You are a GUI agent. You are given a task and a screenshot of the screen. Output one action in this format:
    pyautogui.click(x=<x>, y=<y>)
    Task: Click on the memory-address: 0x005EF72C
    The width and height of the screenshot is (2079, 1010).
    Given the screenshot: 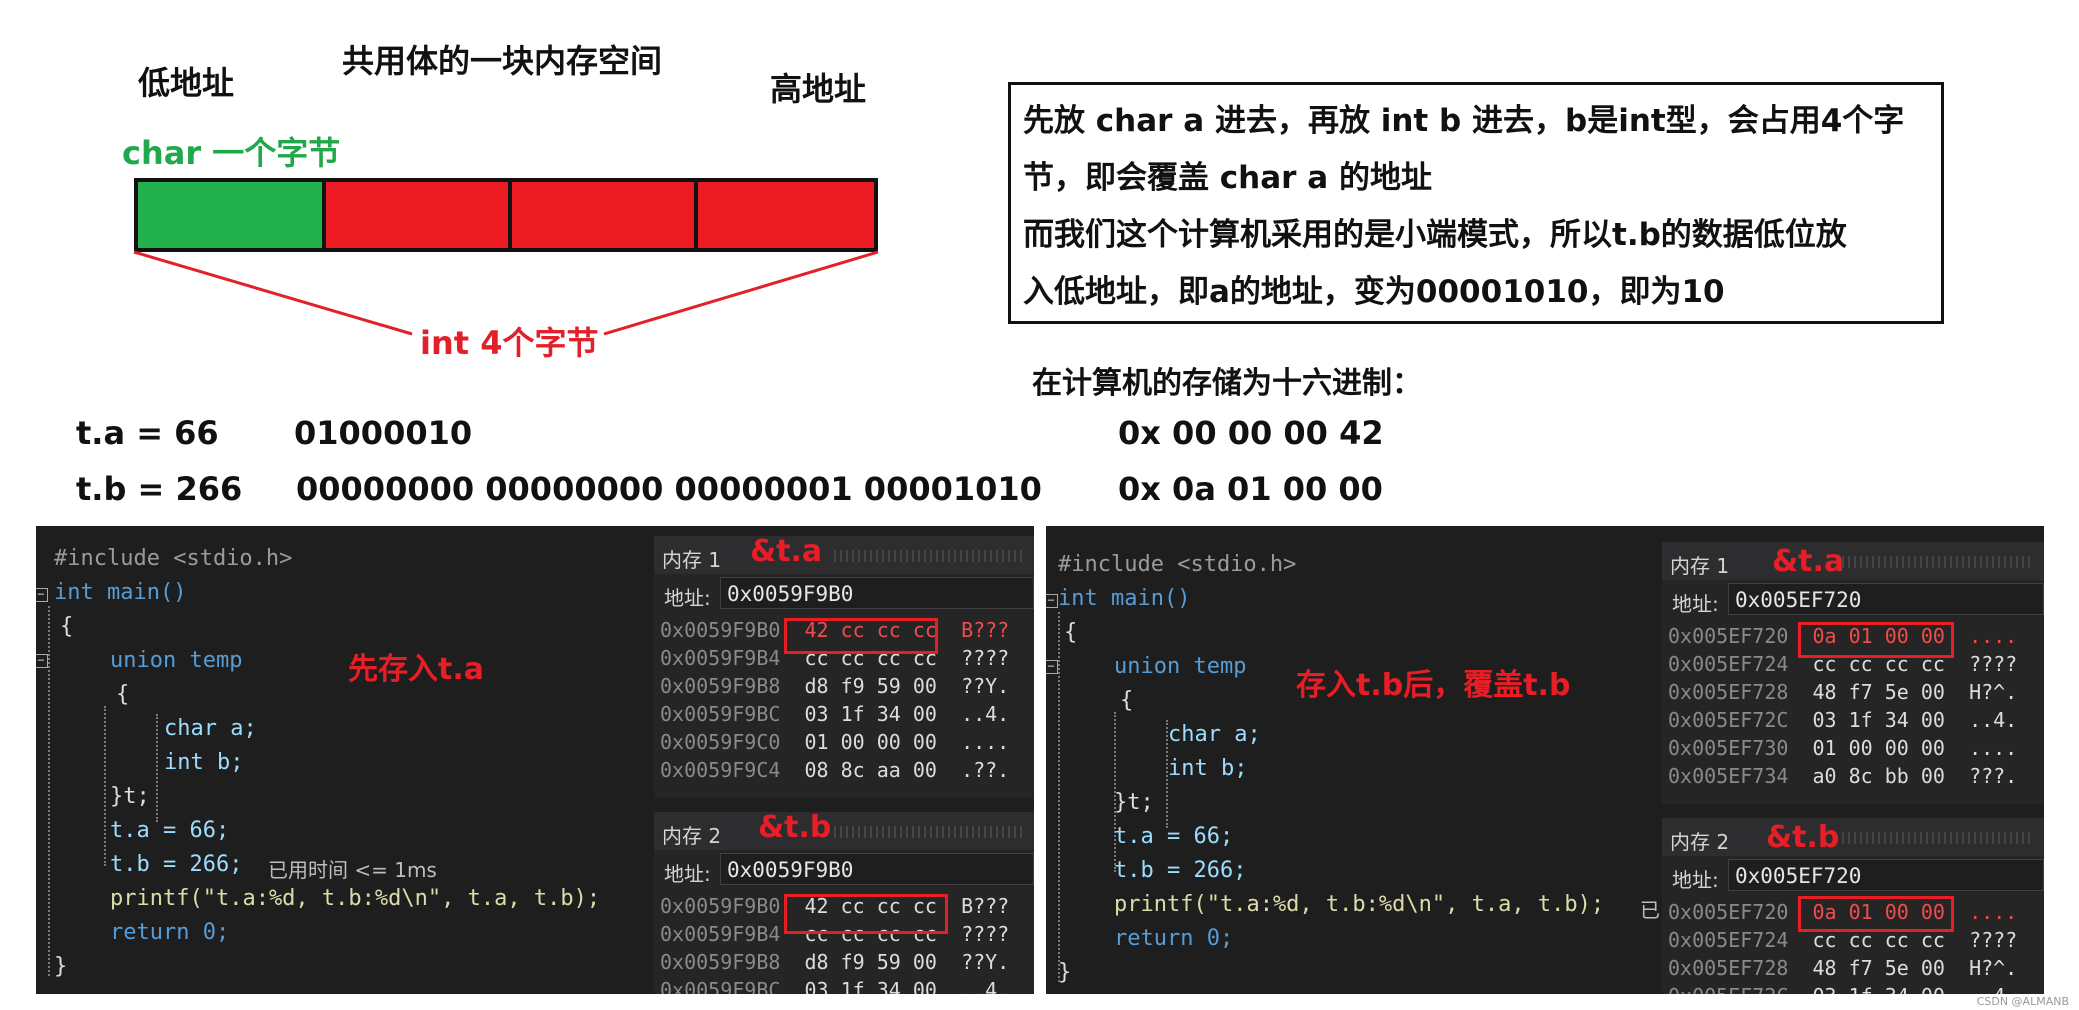 What is the action you would take?
    pyautogui.click(x=1728, y=720)
    